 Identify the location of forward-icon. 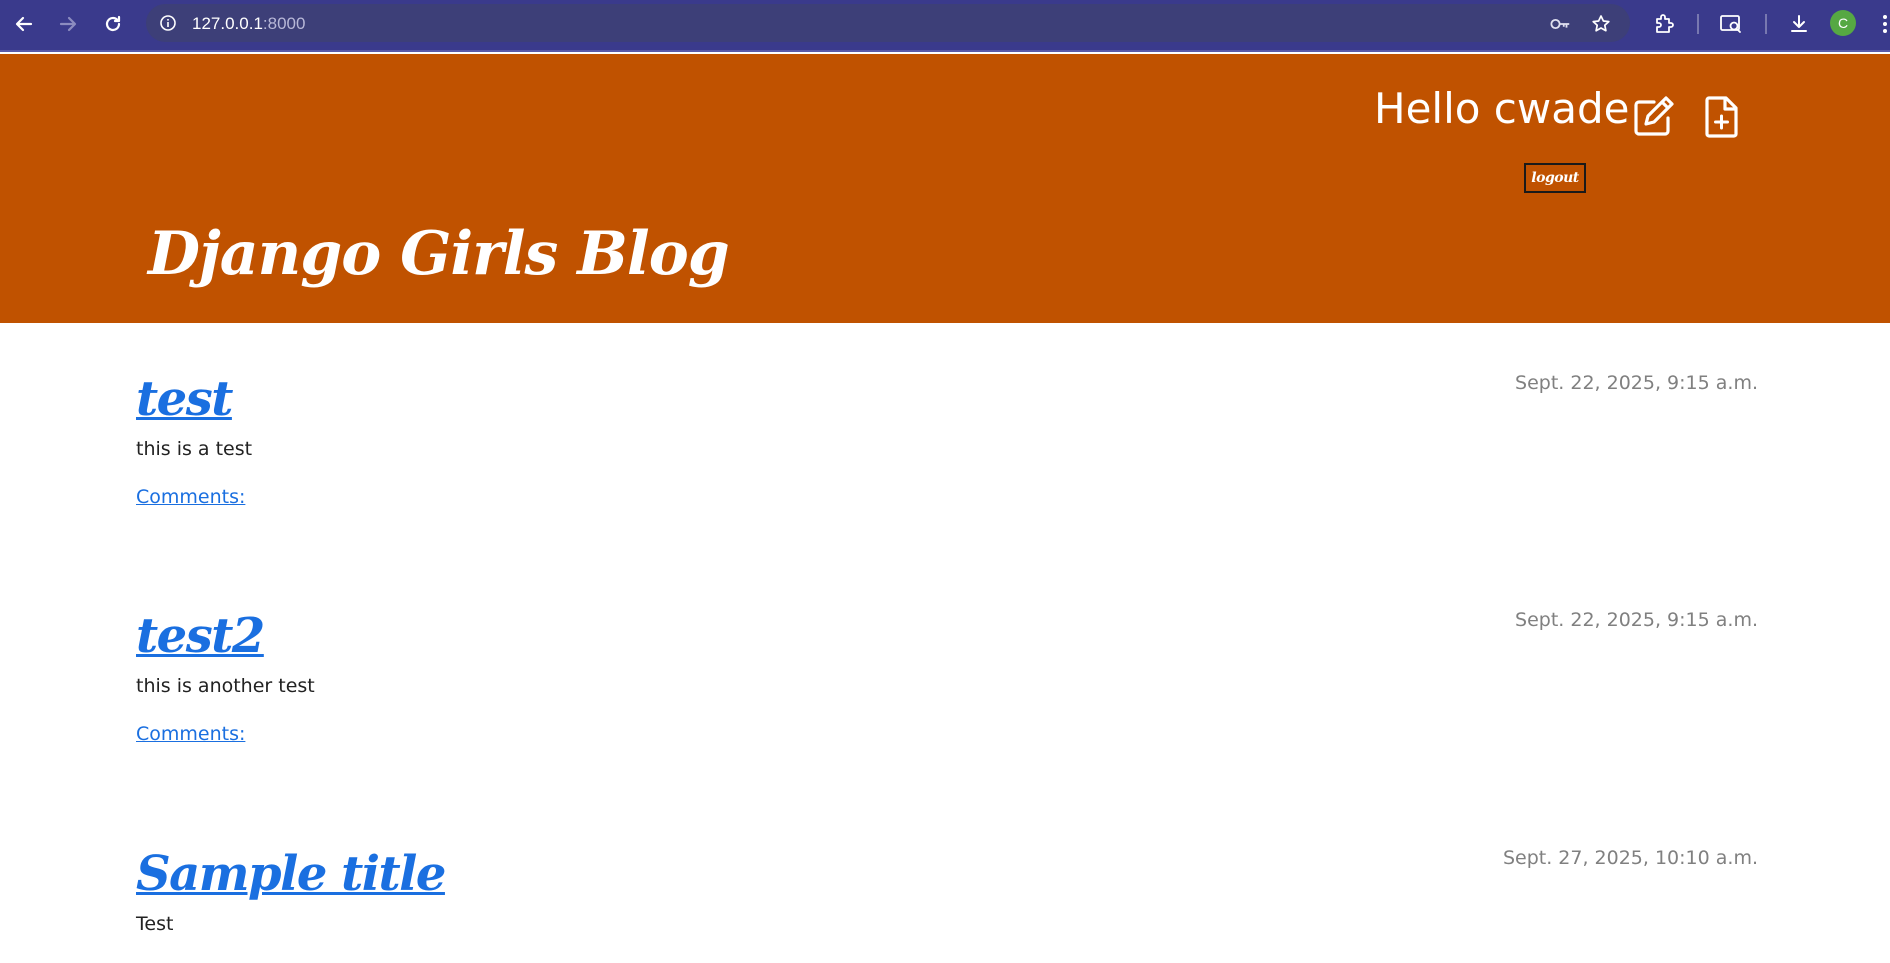
(68, 24).